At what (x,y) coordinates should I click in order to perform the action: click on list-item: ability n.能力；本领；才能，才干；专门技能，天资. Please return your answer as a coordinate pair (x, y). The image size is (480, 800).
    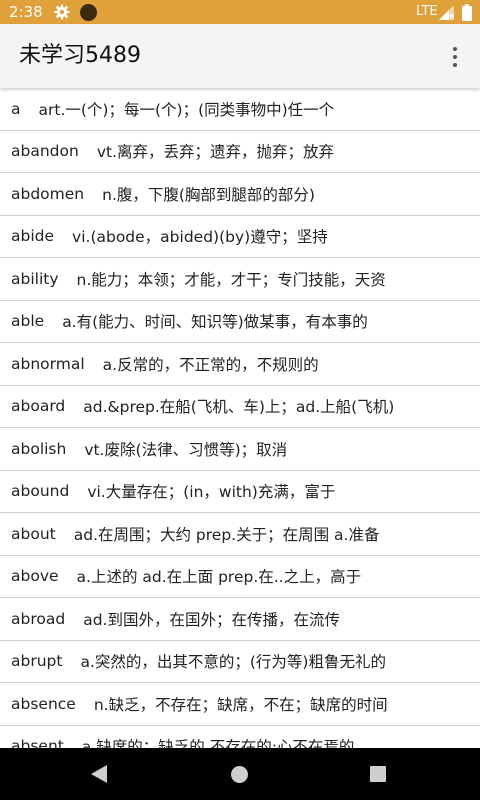
    Looking at the image, I should click on (240, 279).